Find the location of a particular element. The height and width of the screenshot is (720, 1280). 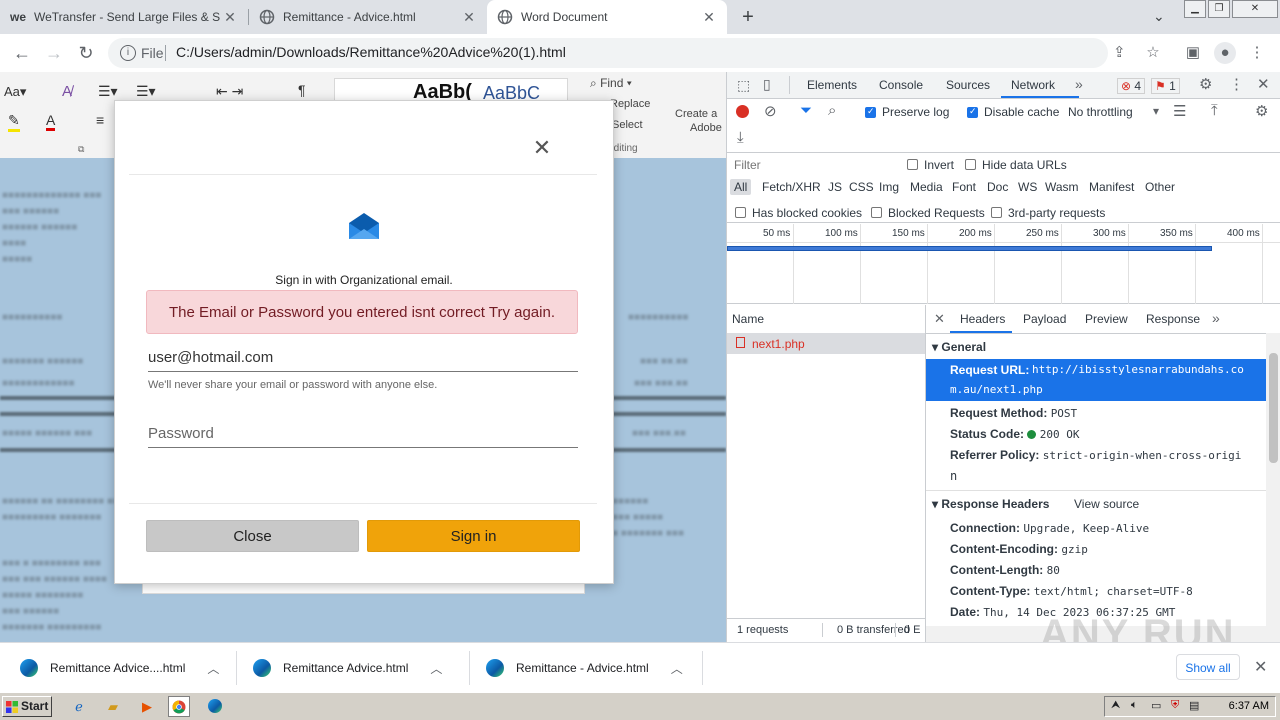

ie-icon: ℯ is located at coordinates (79, 706).